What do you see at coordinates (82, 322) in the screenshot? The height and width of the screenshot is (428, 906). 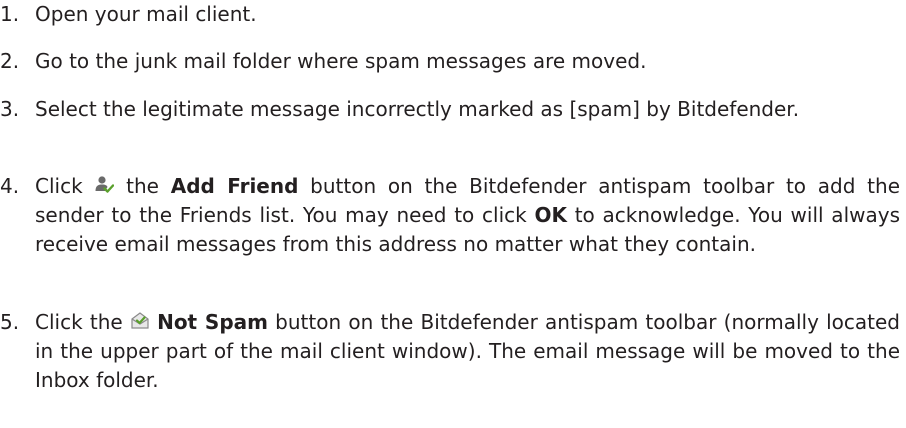 I see `step-5-pre: Click the` at bounding box center [82, 322].